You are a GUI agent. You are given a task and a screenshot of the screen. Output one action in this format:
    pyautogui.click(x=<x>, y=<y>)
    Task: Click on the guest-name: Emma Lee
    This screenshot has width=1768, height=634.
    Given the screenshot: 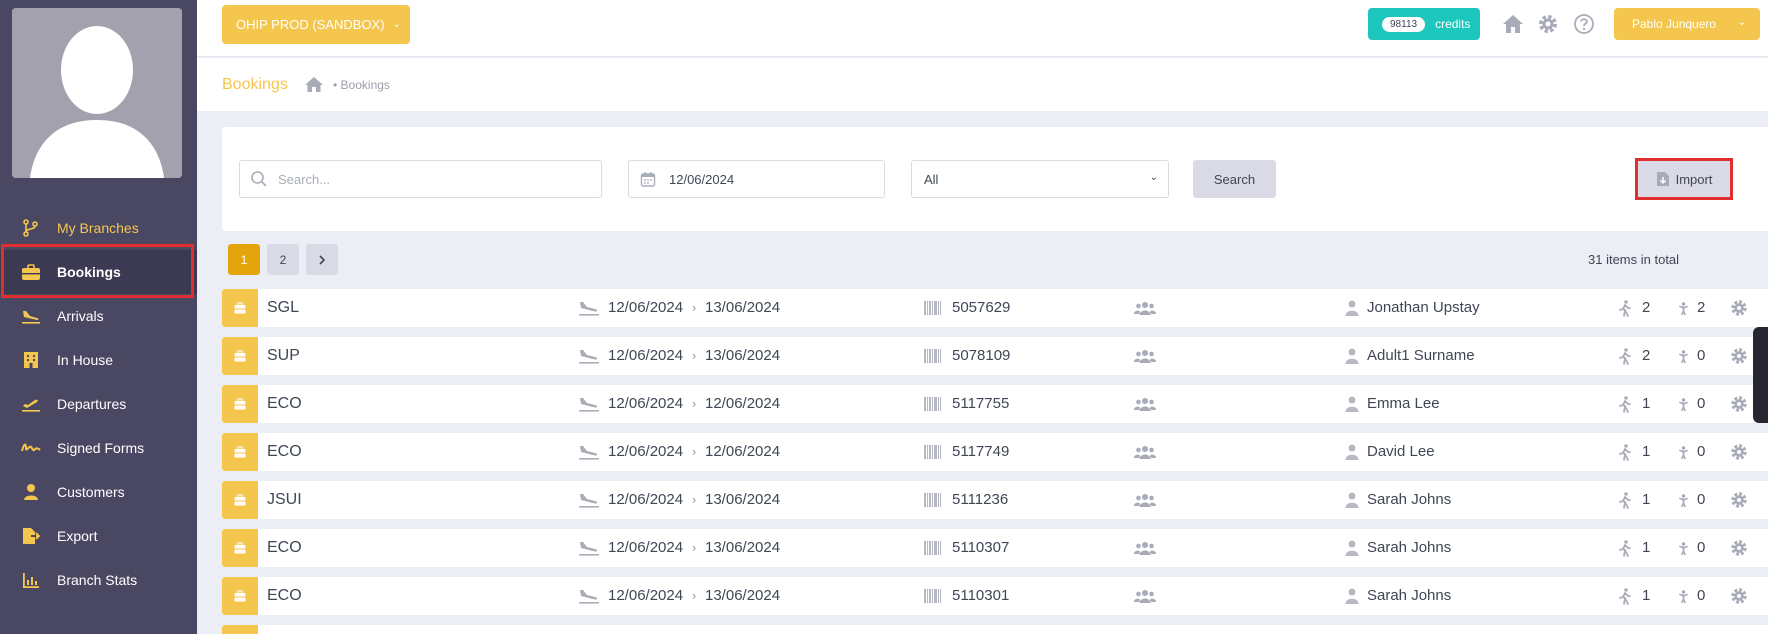 What is the action you would take?
    pyautogui.click(x=1403, y=403)
    